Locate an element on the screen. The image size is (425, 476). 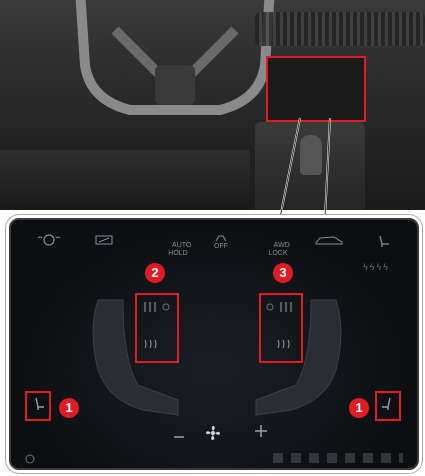
fan-decrease-button is located at coordinates (179, 438).